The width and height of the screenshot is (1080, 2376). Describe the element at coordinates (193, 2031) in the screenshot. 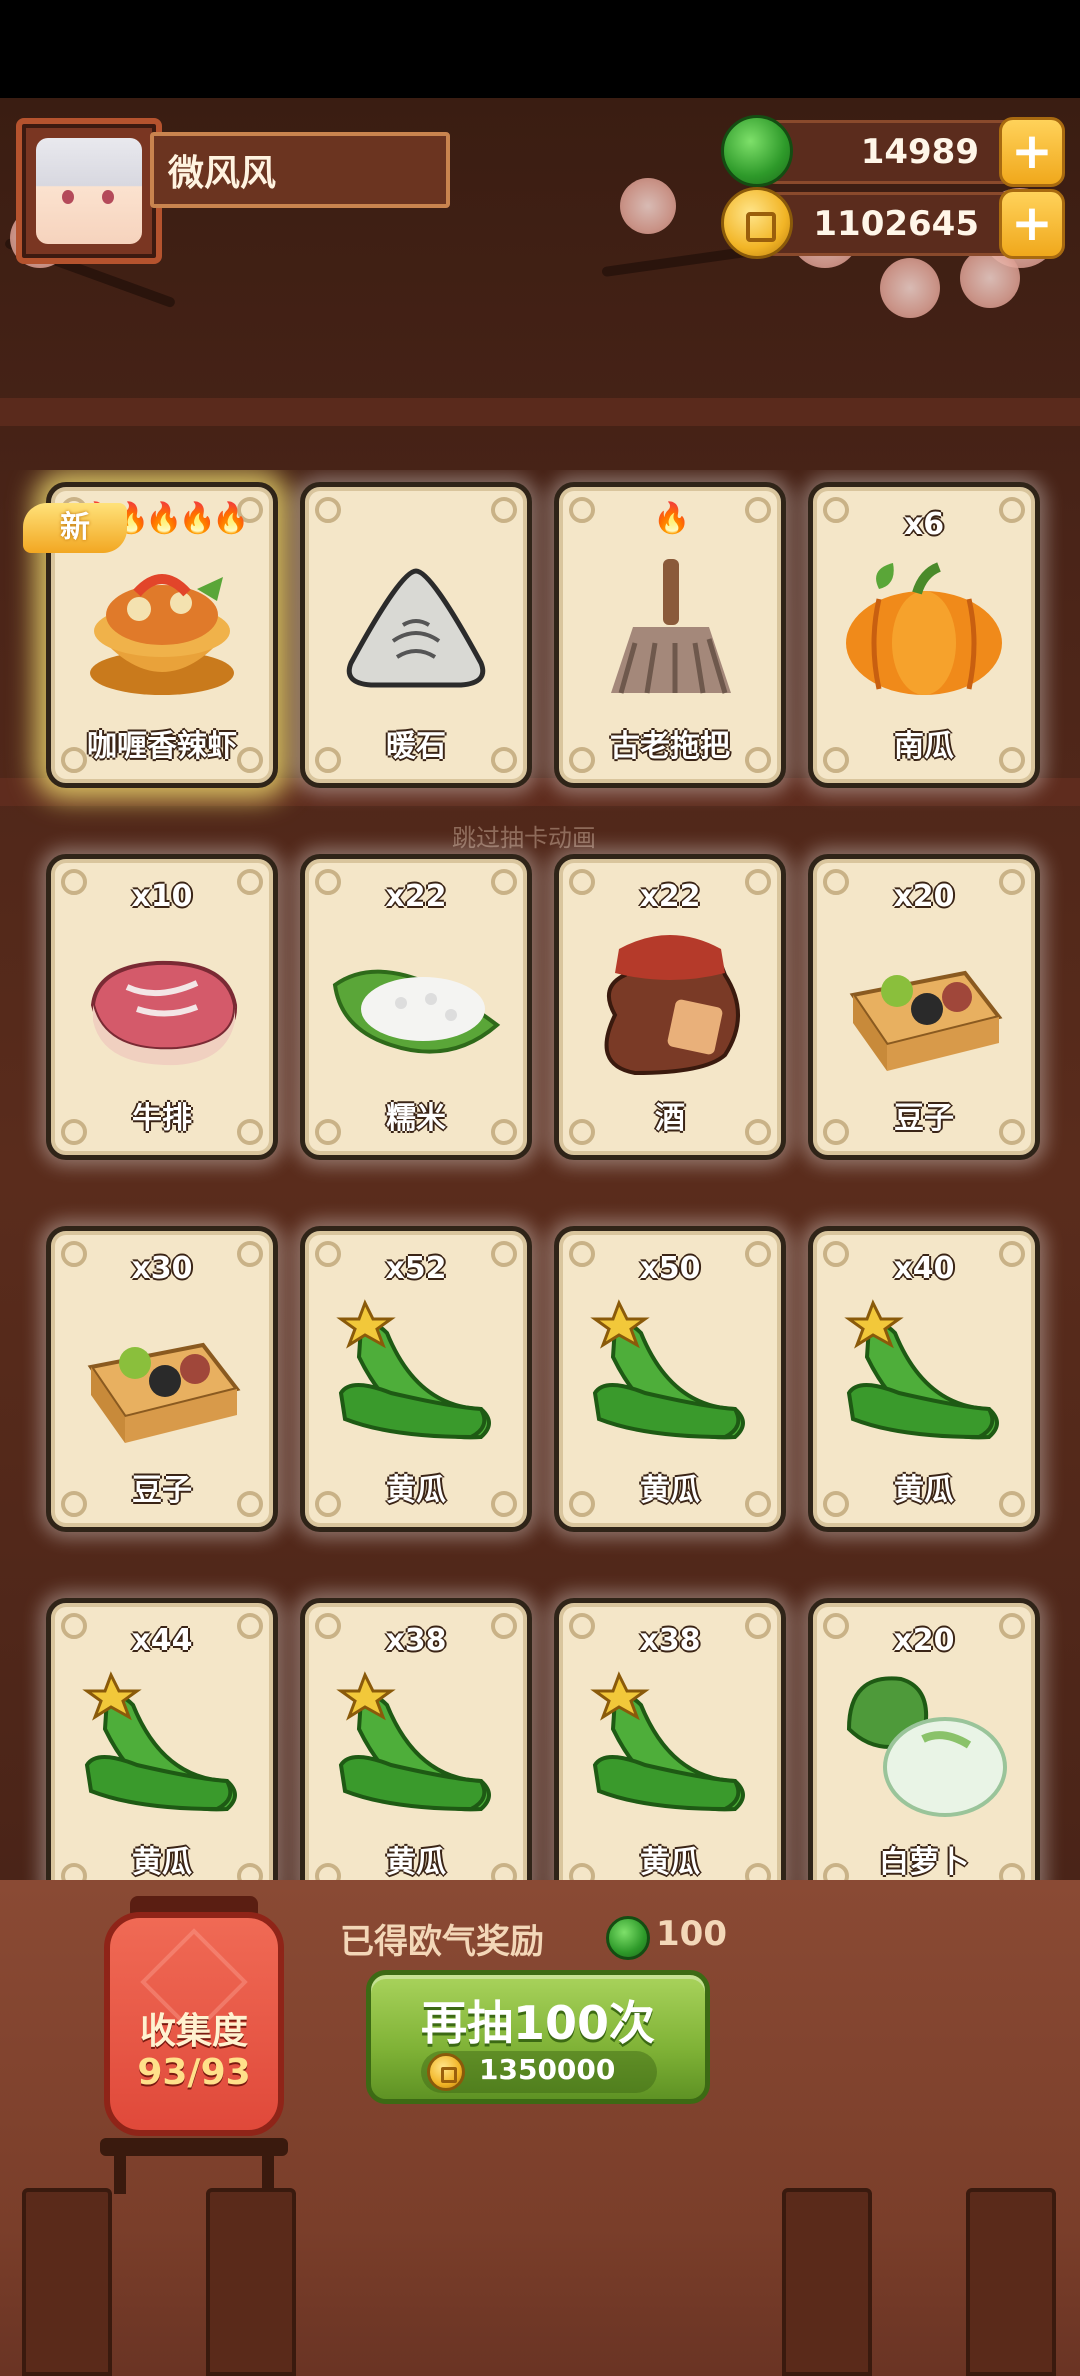

I see `collection-title: 收集度` at that location.